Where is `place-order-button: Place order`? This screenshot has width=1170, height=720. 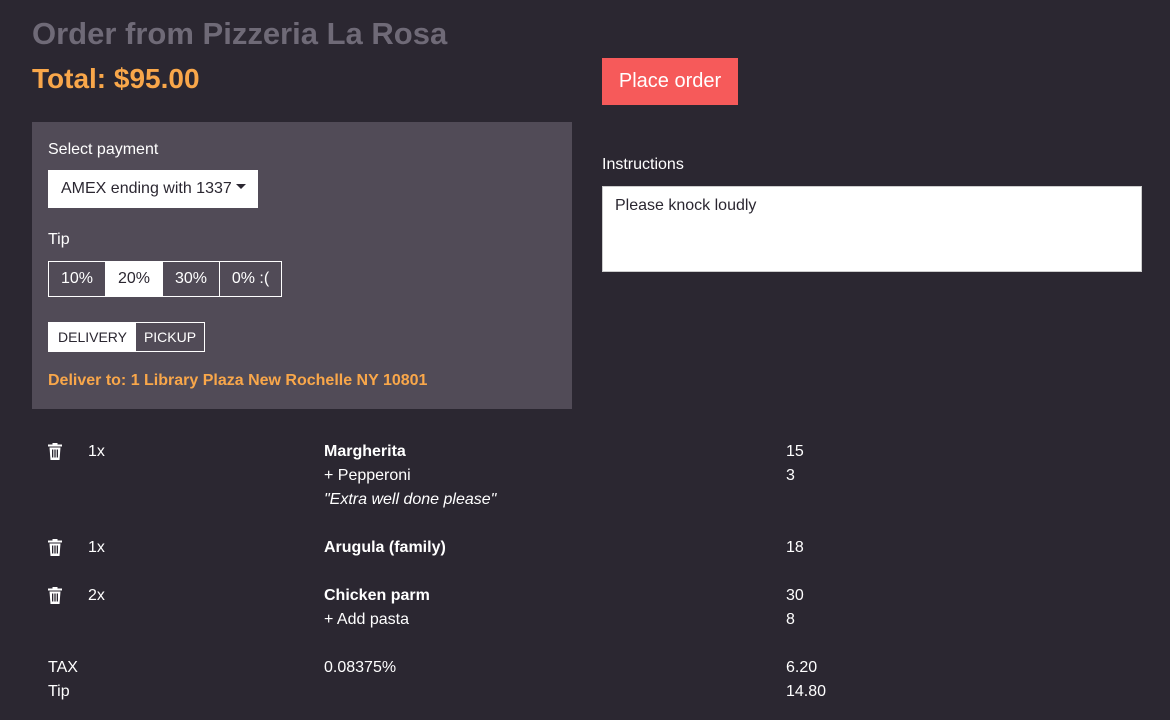
place-order-button: Place order is located at coordinates (670, 81).